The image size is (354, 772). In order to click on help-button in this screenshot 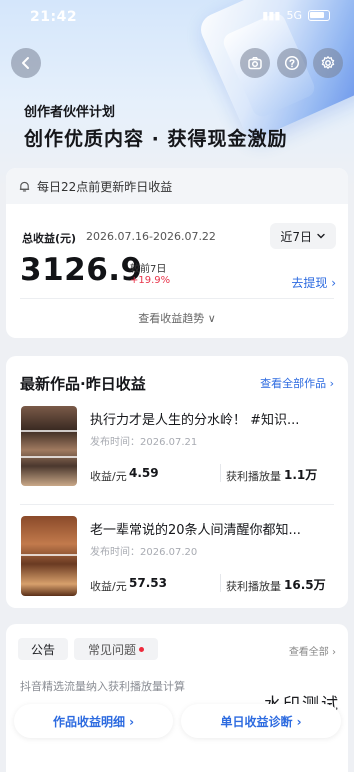, I will do `click(292, 63)`.